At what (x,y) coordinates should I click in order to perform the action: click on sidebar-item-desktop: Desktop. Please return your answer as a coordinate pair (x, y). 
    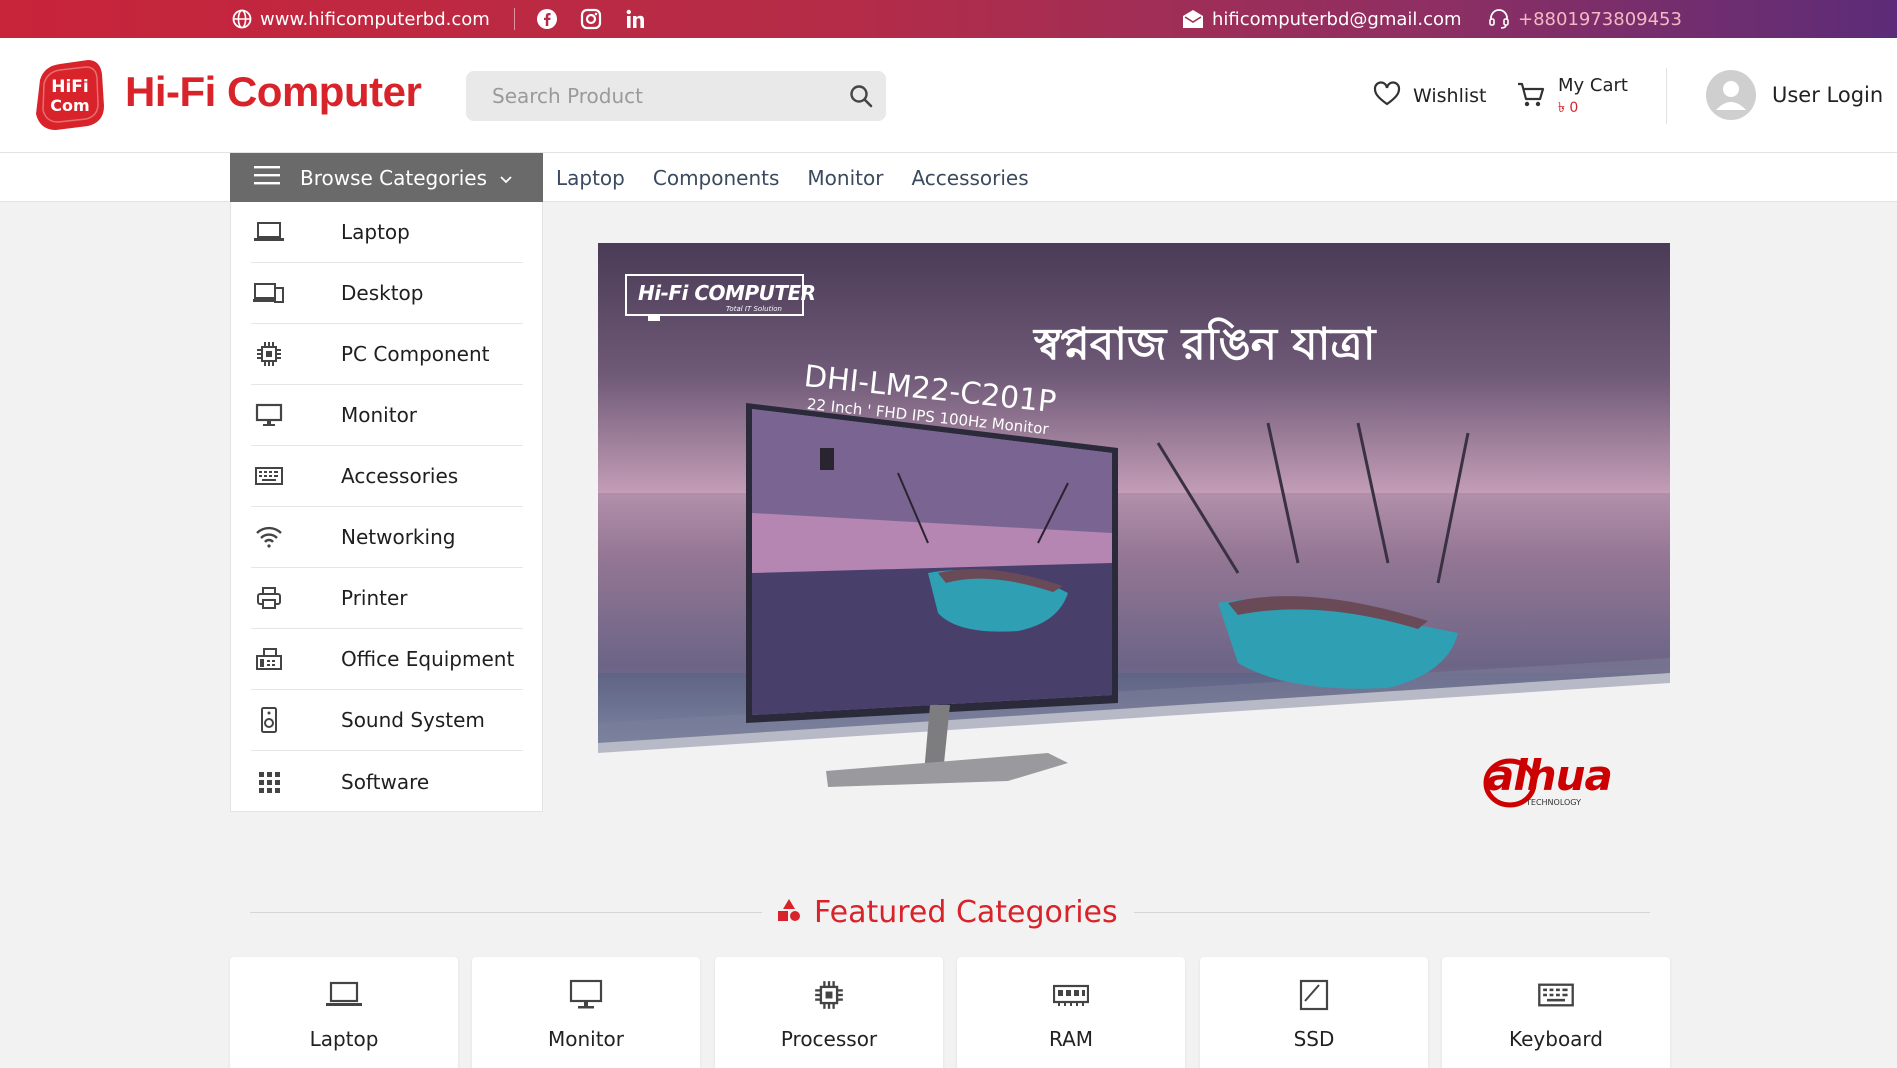
    Looking at the image, I should click on (387, 293).